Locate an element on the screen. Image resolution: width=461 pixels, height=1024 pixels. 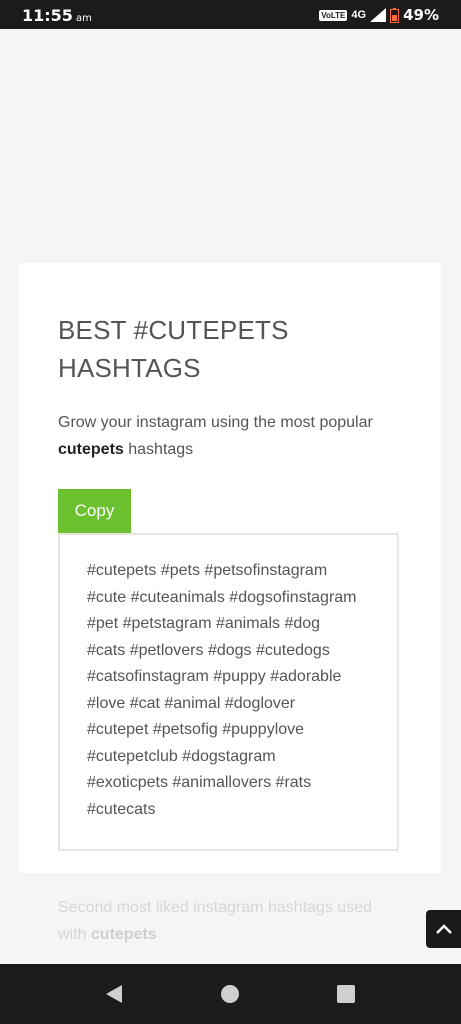
clock-time: 11:55 is located at coordinates (47, 15).